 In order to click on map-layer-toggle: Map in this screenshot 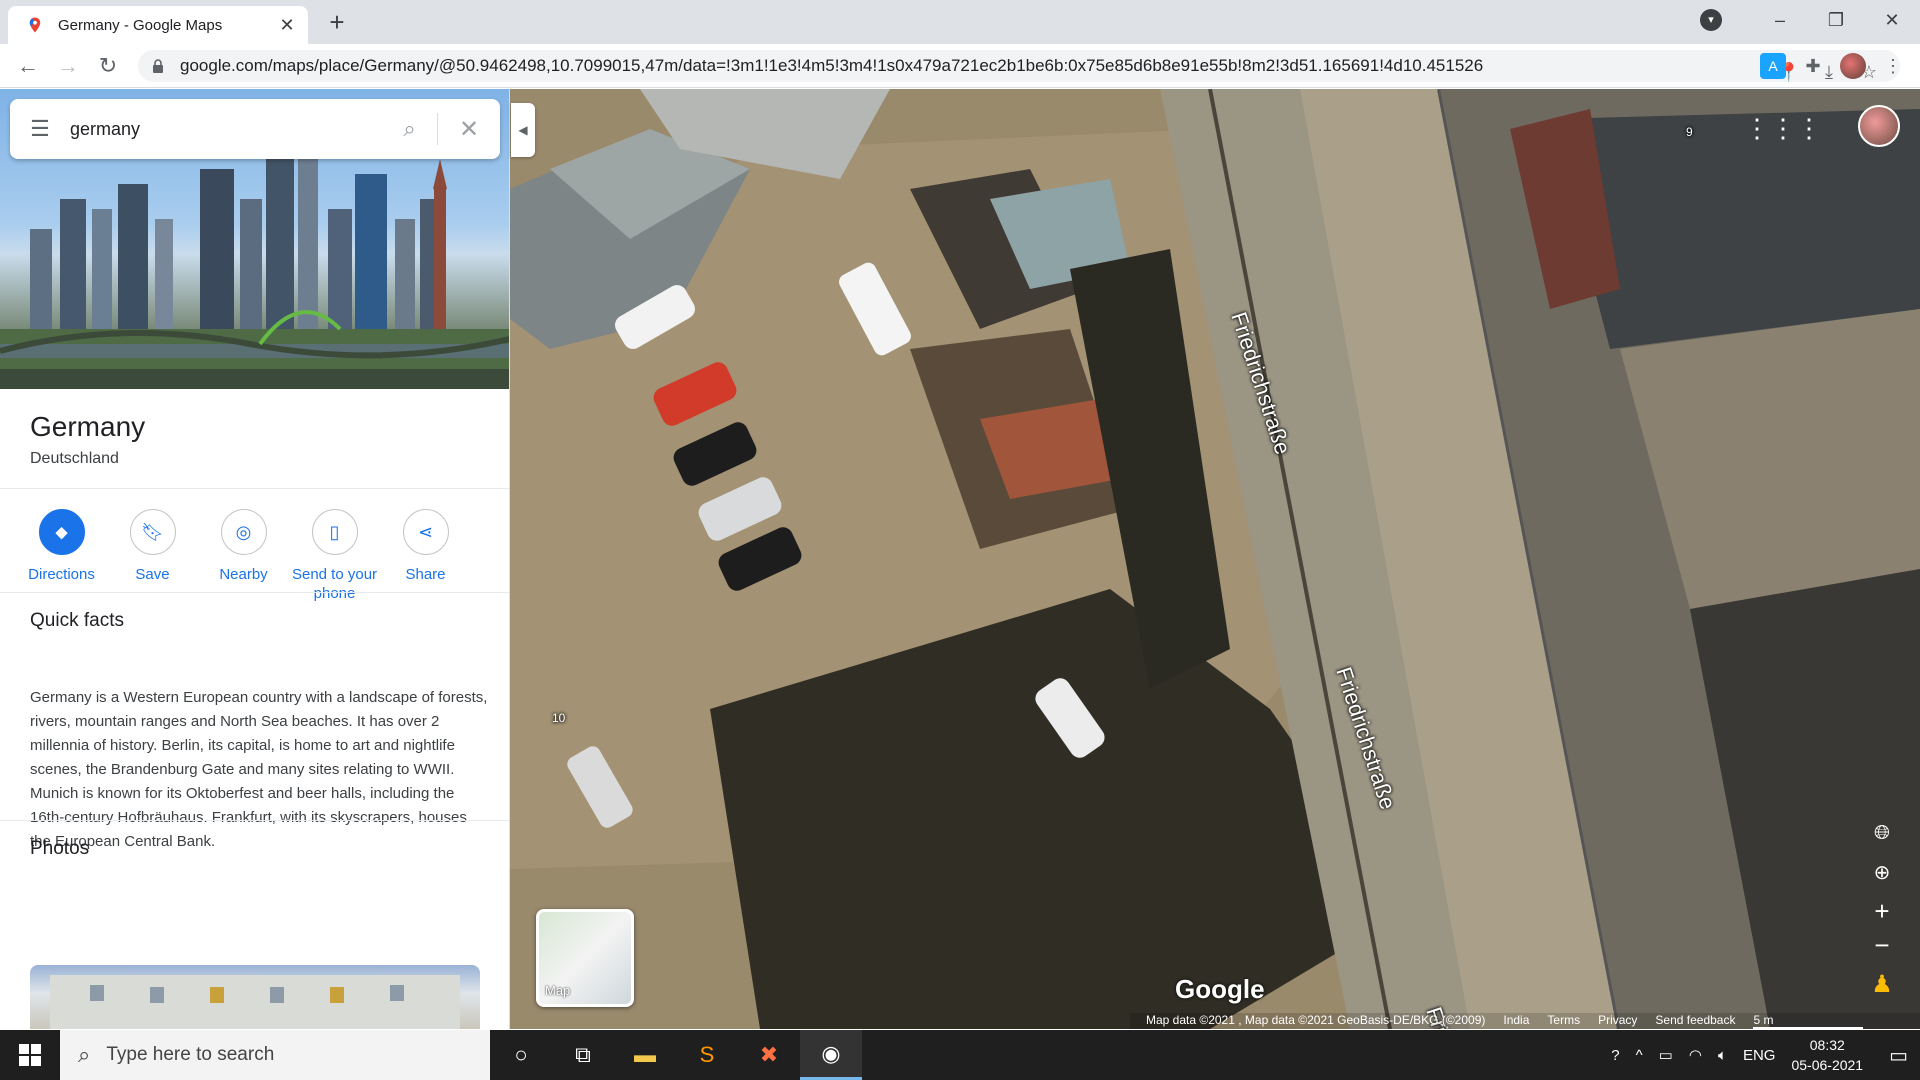, I will do `click(585, 958)`.